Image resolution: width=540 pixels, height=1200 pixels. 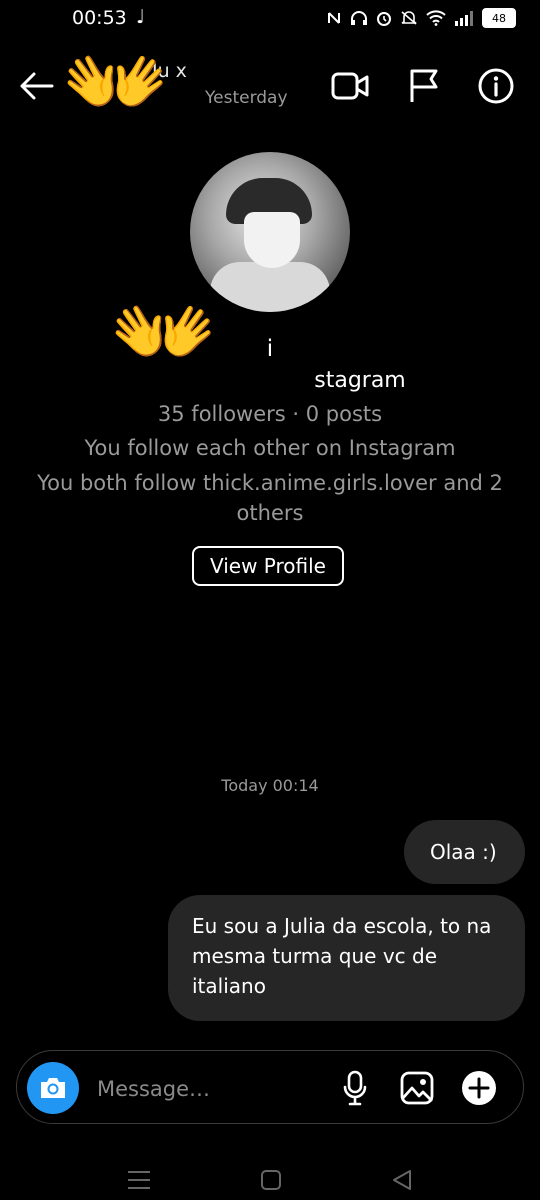 I want to click on profile-name: i, so click(x=270, y=349).